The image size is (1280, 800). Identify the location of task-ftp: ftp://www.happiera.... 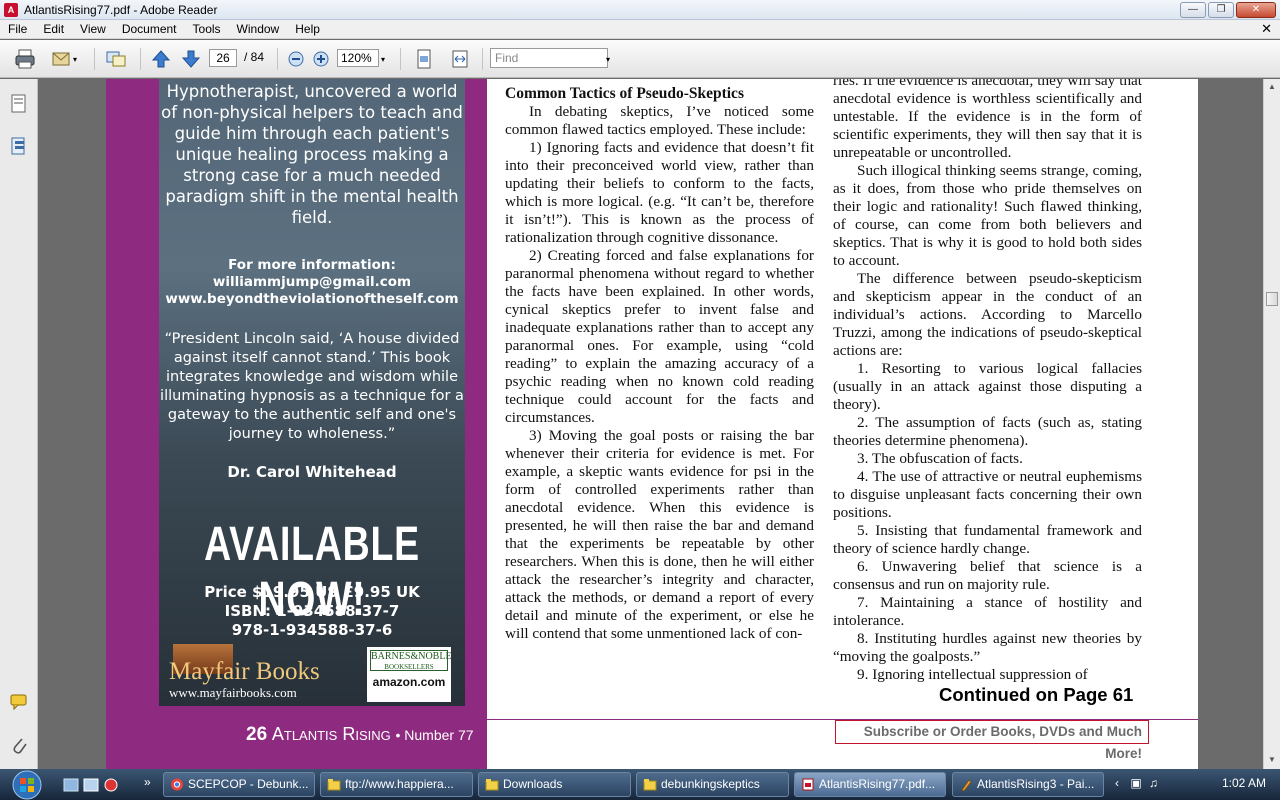
(396, 784).